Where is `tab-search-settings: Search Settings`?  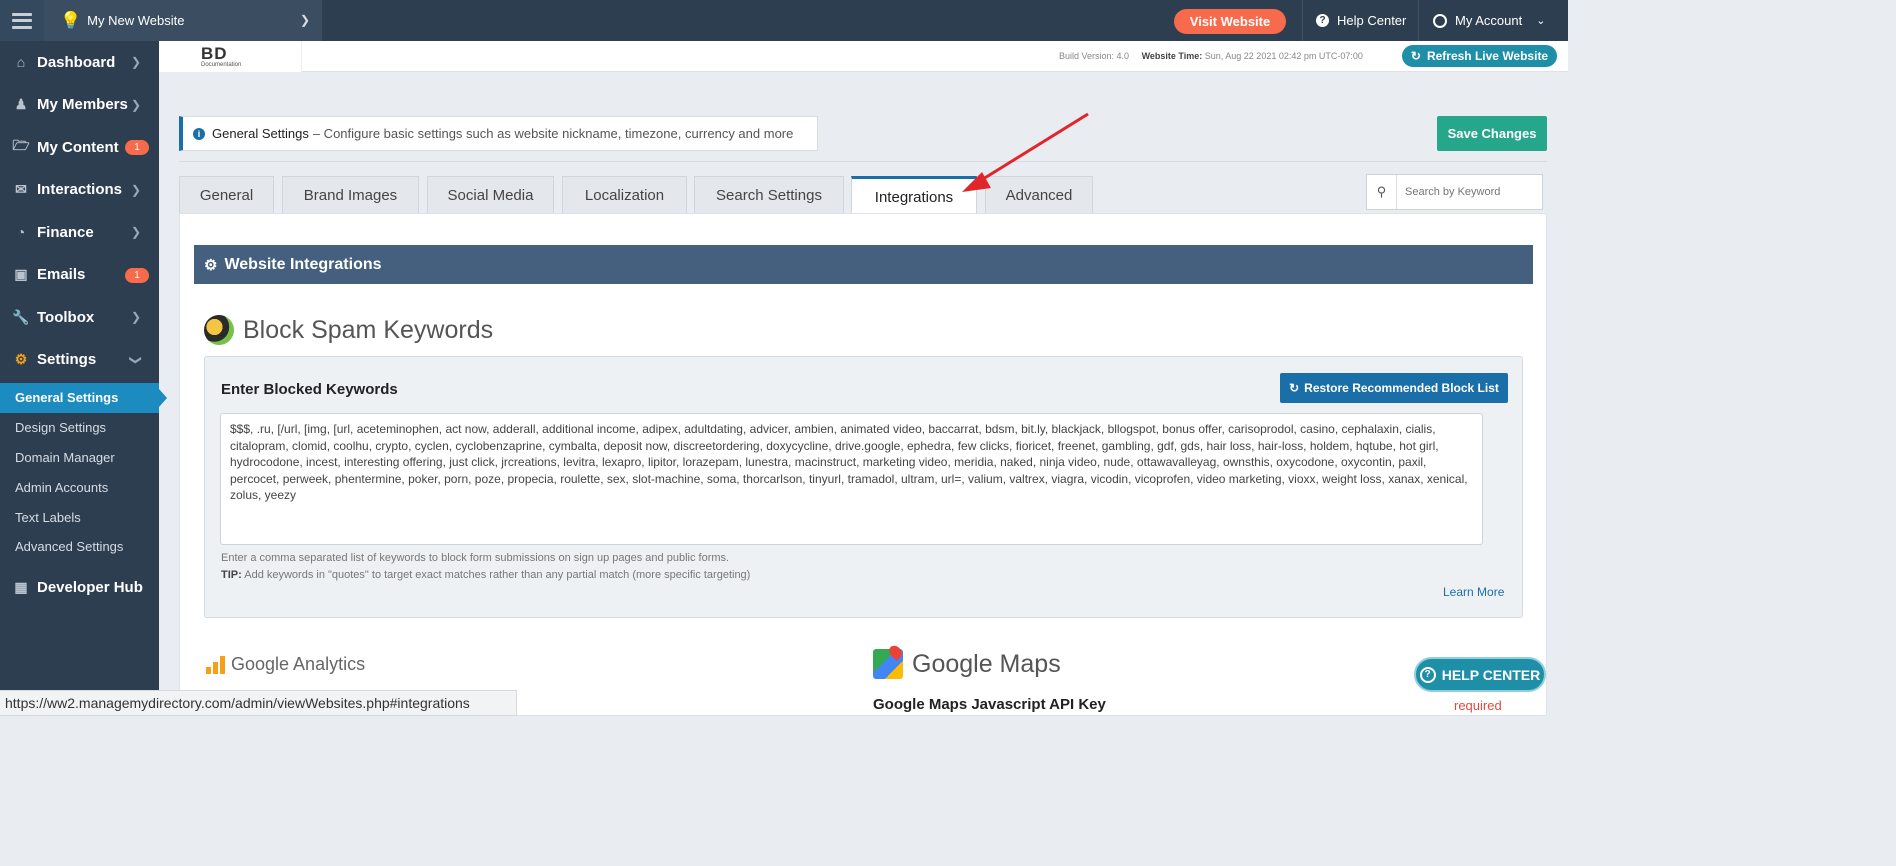
tab-search-settings: Search Settings is located at coordinates (769, 195).